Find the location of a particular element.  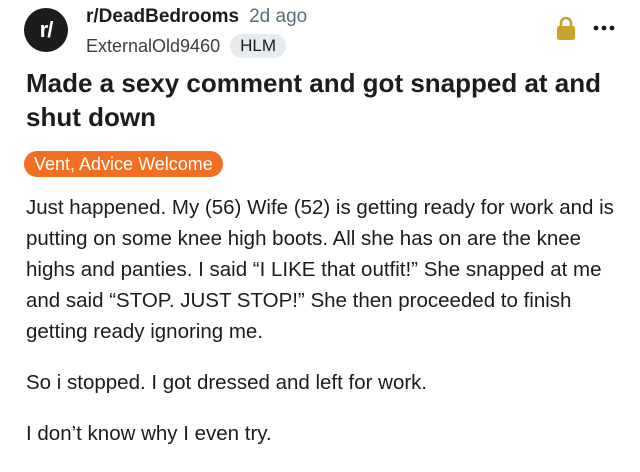

body-paragraph: I don’t know why I even try. is located at coordinates (149, 433).